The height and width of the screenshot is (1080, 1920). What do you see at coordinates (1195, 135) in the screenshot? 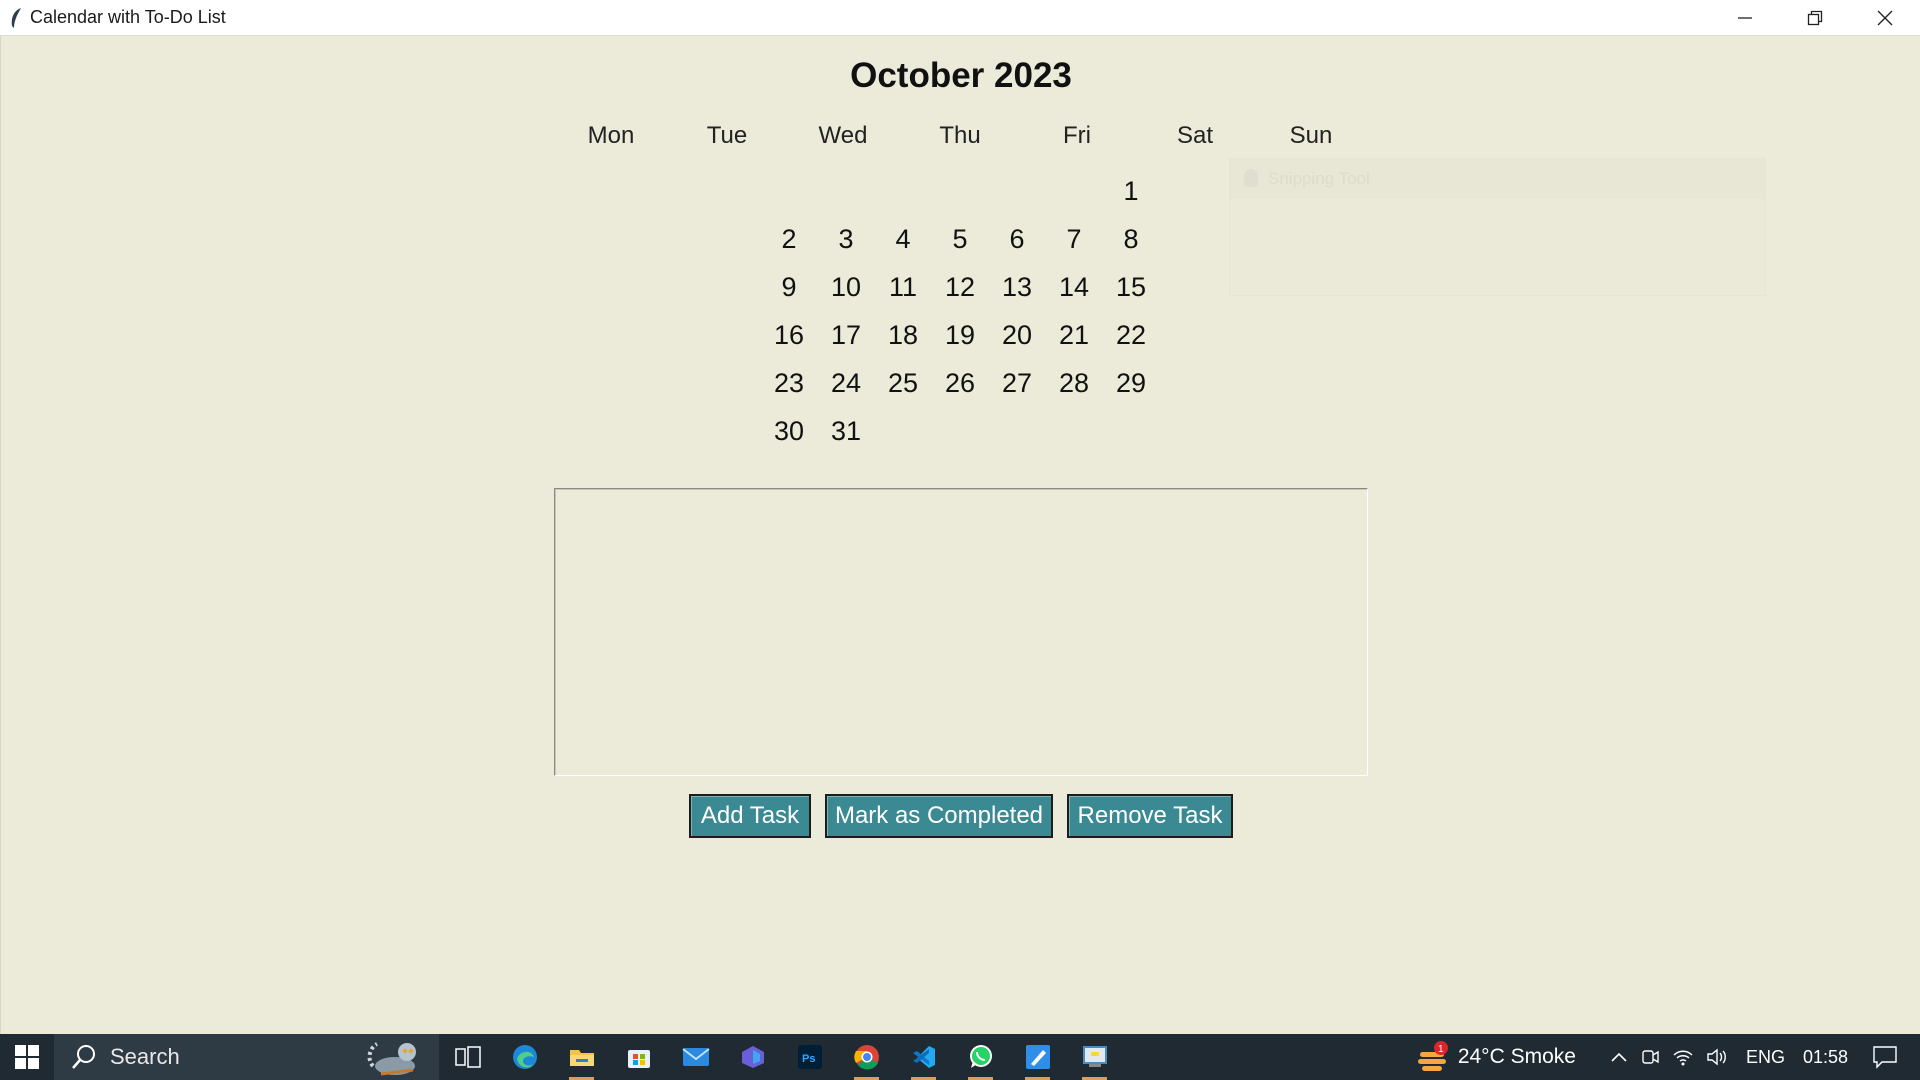
I see `weekday-label: Sat` at bounding box center [1195, 135].